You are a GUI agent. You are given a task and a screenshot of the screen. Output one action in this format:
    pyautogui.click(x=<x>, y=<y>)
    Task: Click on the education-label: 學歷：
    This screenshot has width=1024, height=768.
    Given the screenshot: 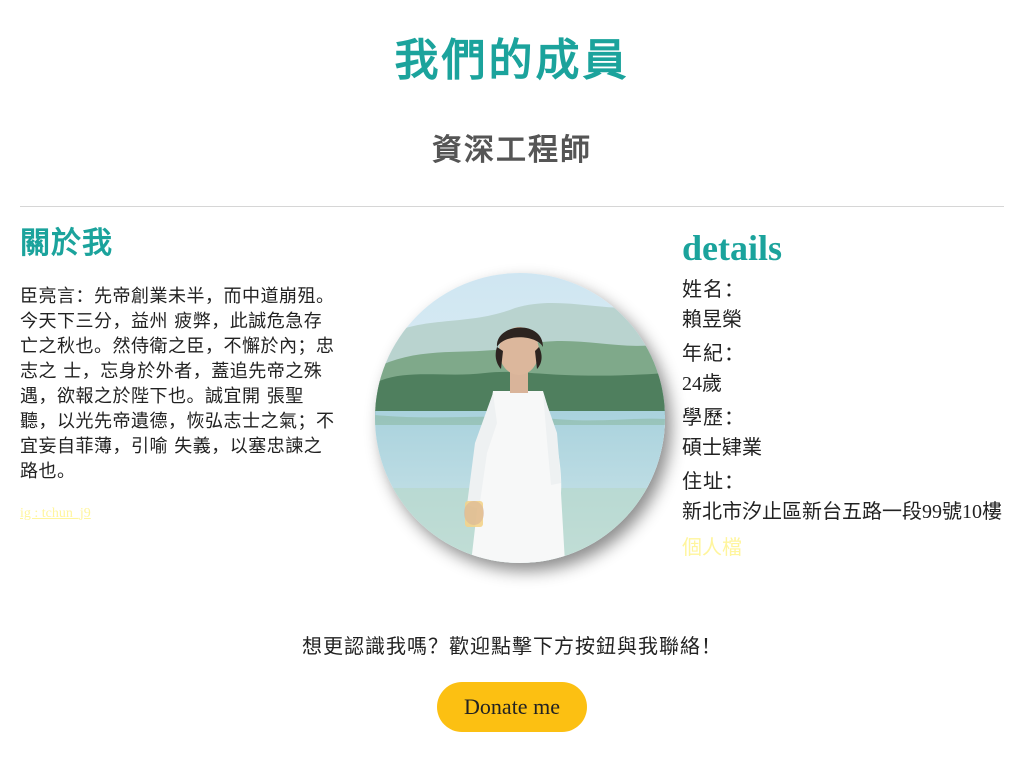 What is the action you would take?
    pyautogui.click(x=713, y=417)
    